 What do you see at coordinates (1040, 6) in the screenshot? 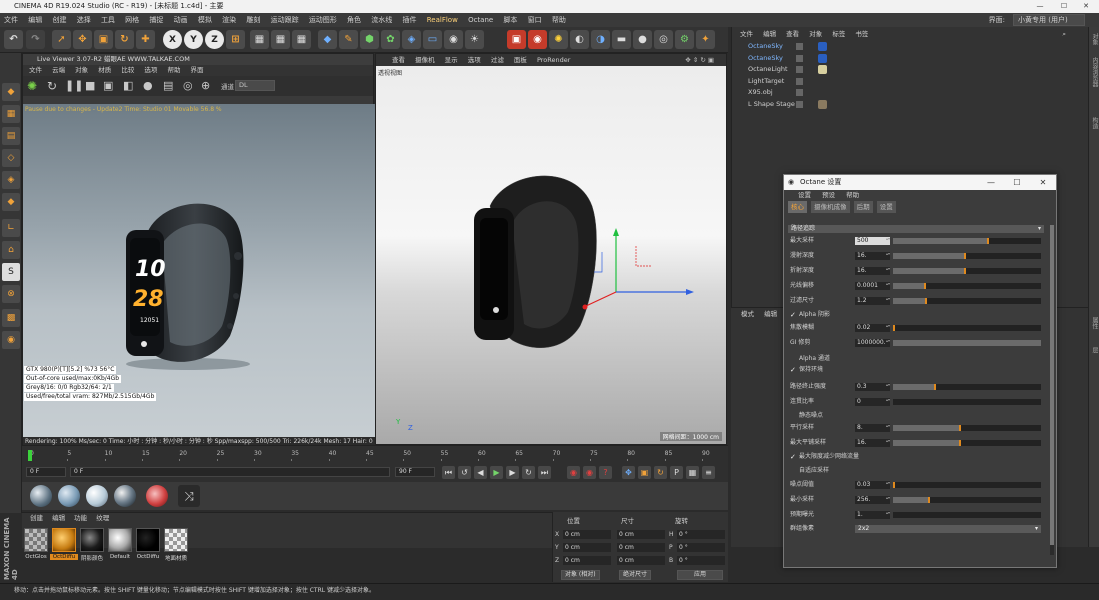
I see `minimize-button: —` at bounding box center [1040, 6].